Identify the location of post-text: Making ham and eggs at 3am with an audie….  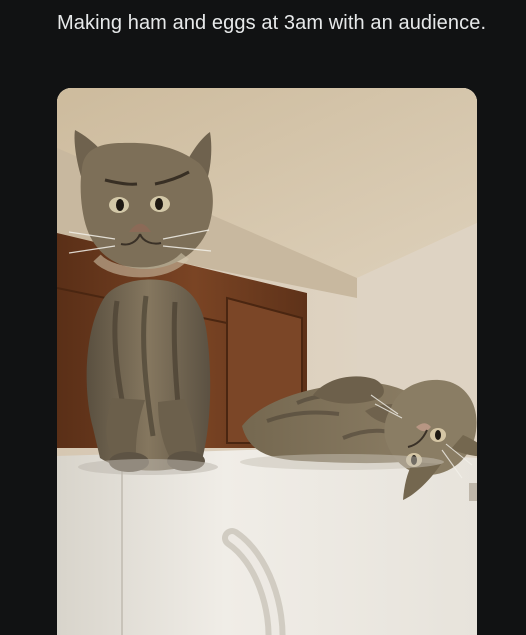
(272, 23).